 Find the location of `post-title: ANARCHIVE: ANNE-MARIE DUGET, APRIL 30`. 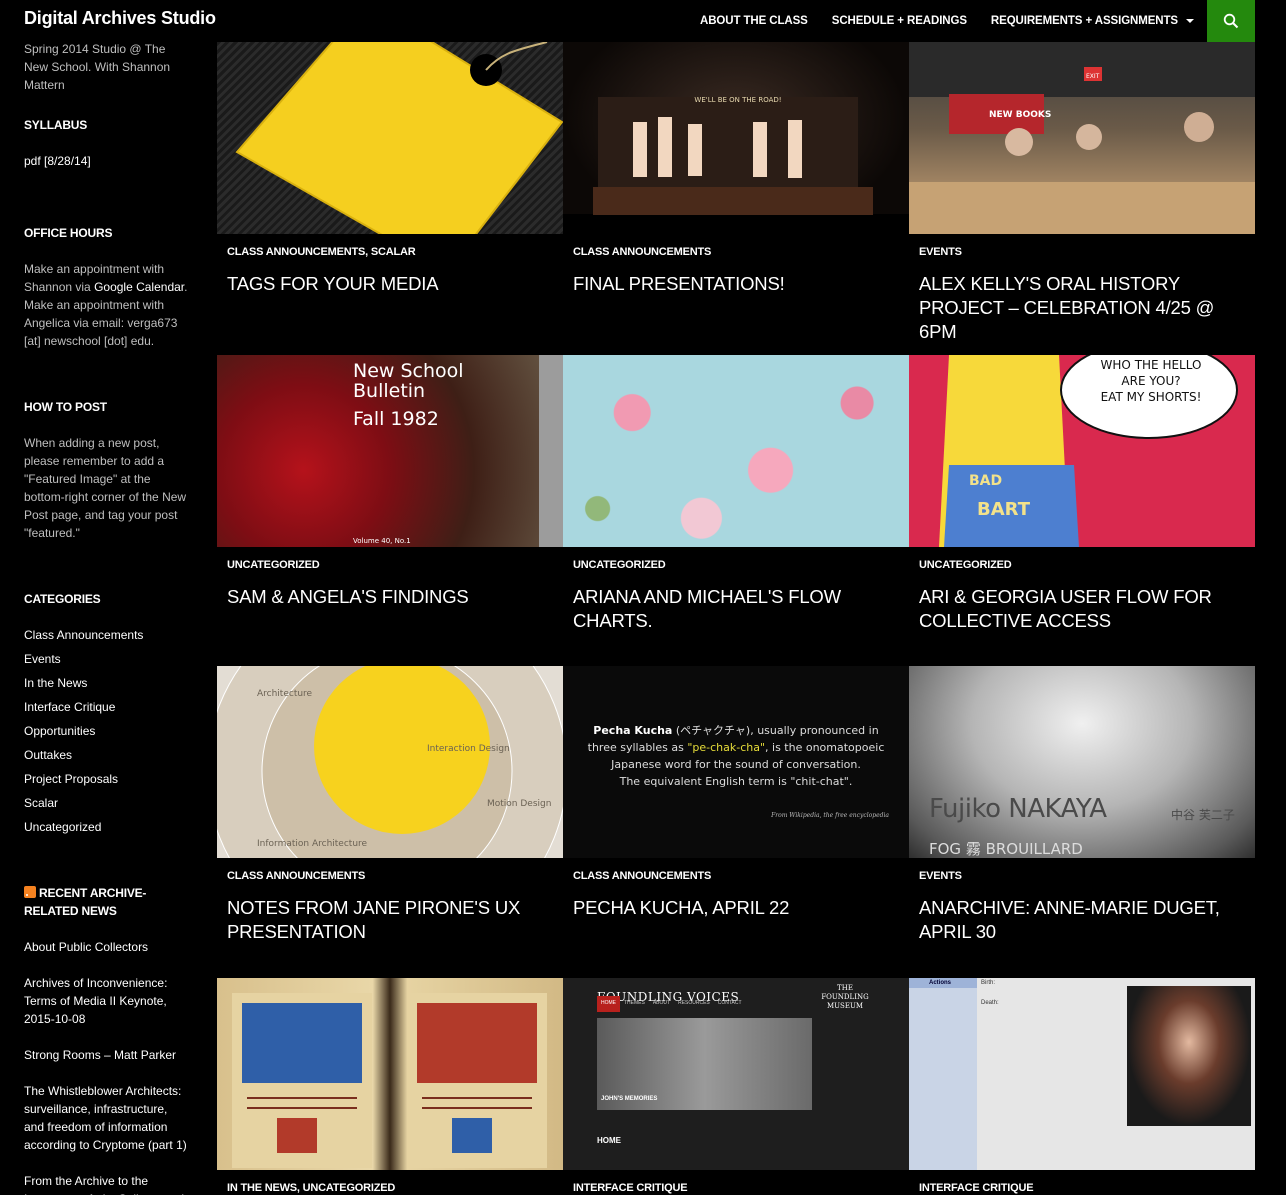

post-title: ANARCHIVE: ANNE-MARIE DUGET, APRIL 30 is located at coordinates (1084, 920).